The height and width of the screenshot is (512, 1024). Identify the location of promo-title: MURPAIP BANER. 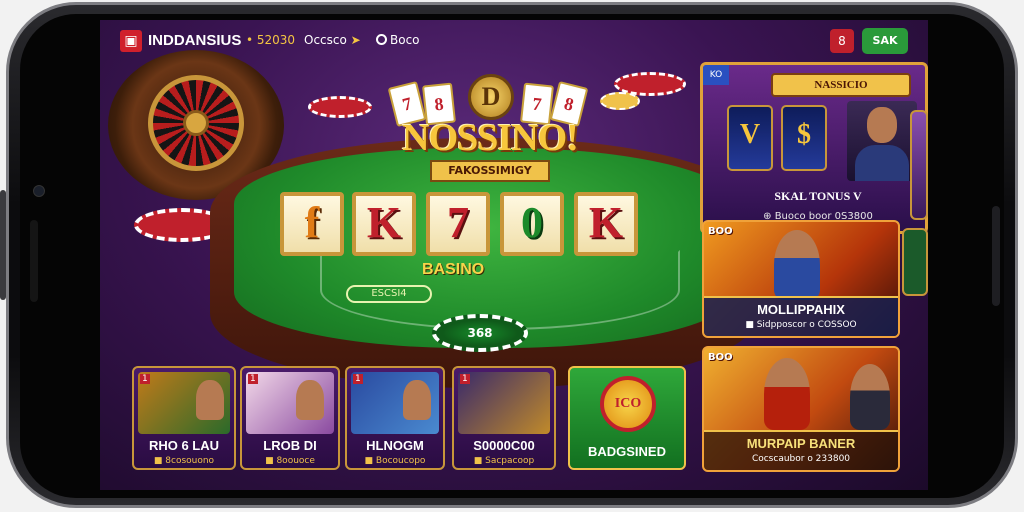
(801, 443).